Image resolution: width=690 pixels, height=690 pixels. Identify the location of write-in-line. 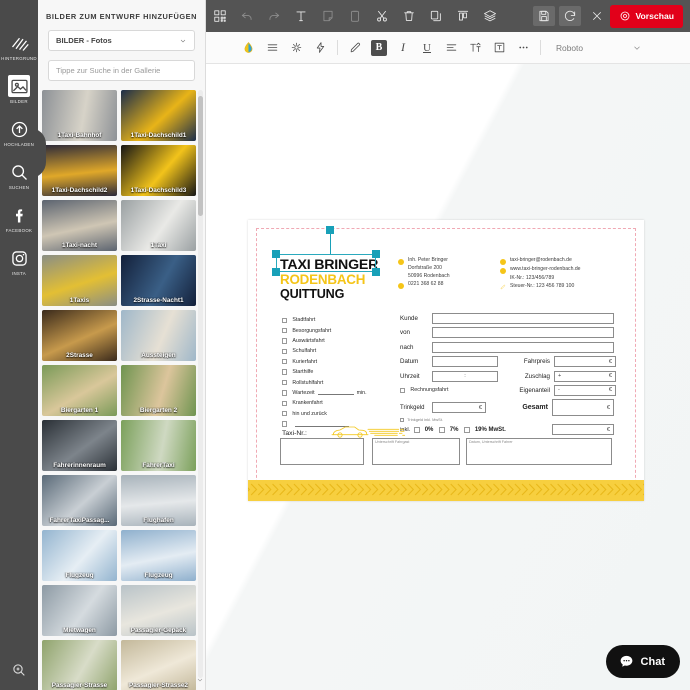
(335, 393).